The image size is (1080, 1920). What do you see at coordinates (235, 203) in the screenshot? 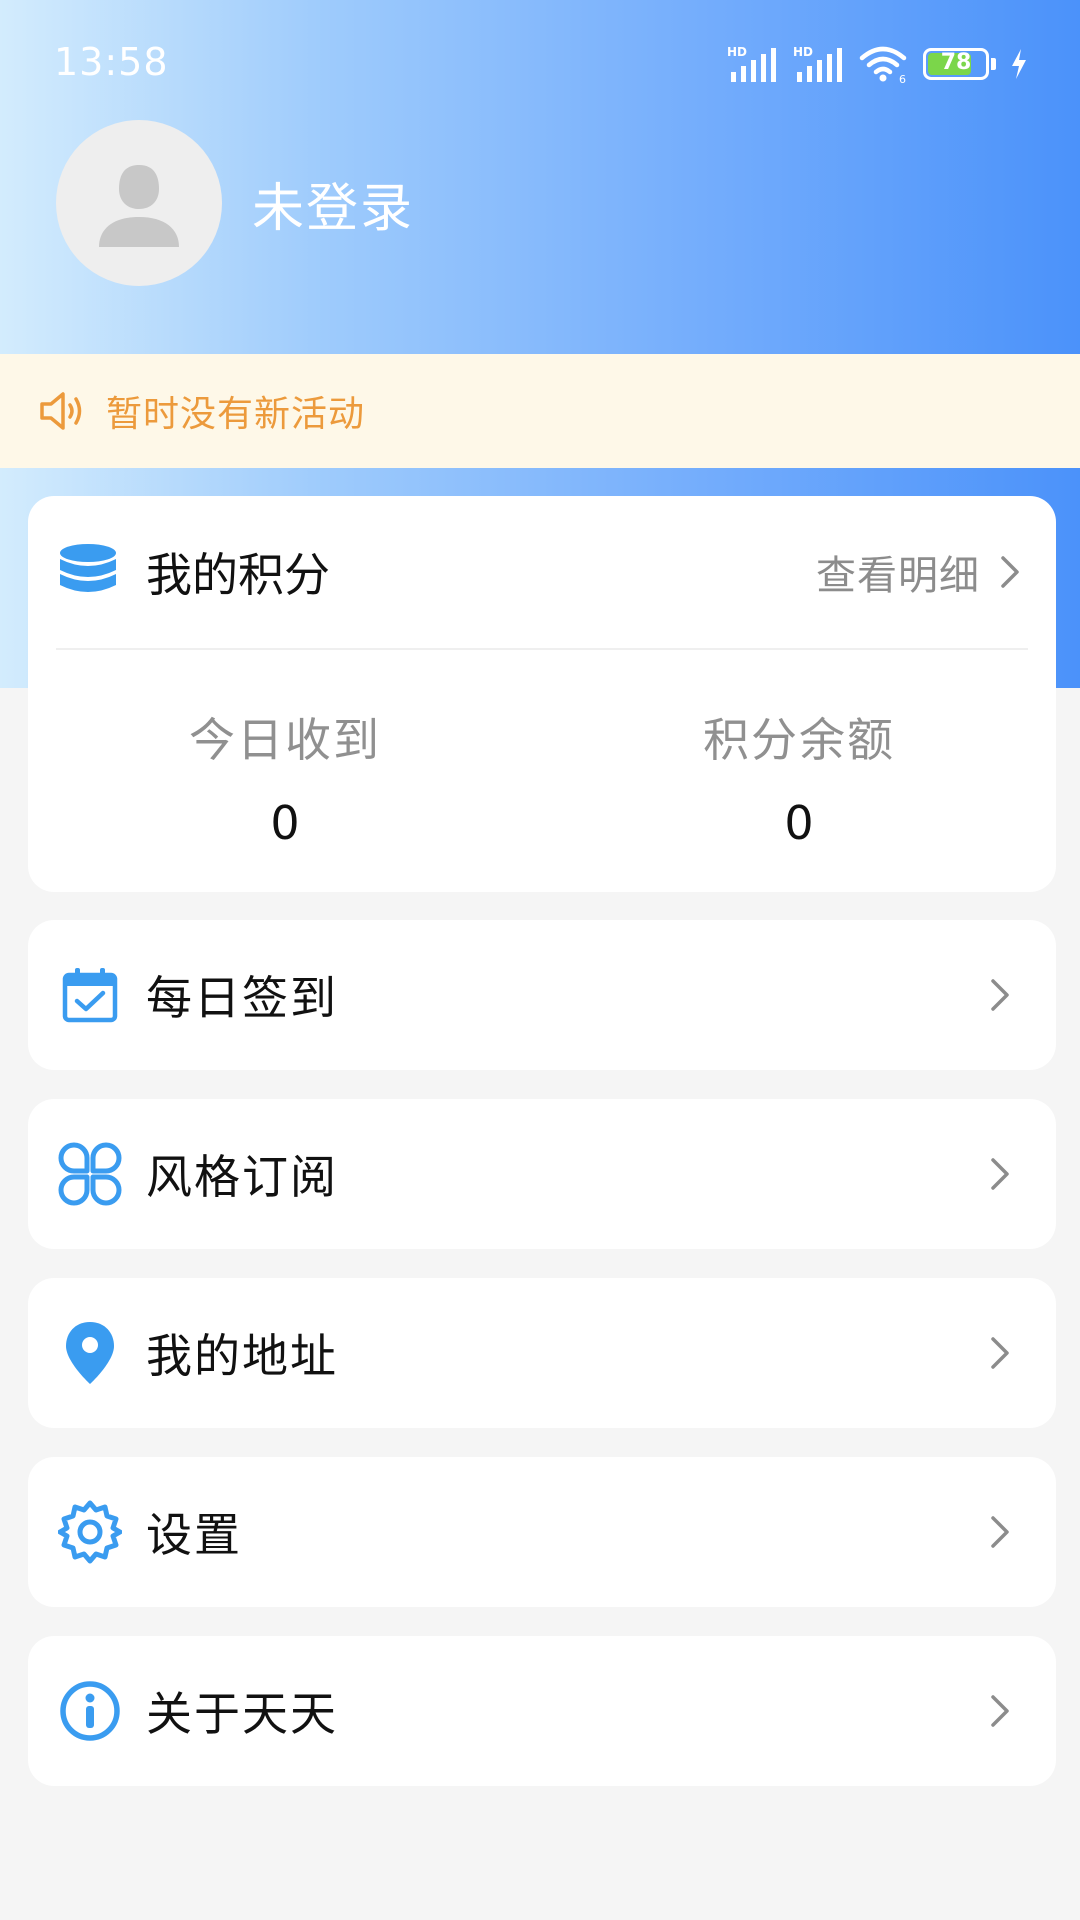
I see `profile-header: 未登录` at bounding box center [235, 203].